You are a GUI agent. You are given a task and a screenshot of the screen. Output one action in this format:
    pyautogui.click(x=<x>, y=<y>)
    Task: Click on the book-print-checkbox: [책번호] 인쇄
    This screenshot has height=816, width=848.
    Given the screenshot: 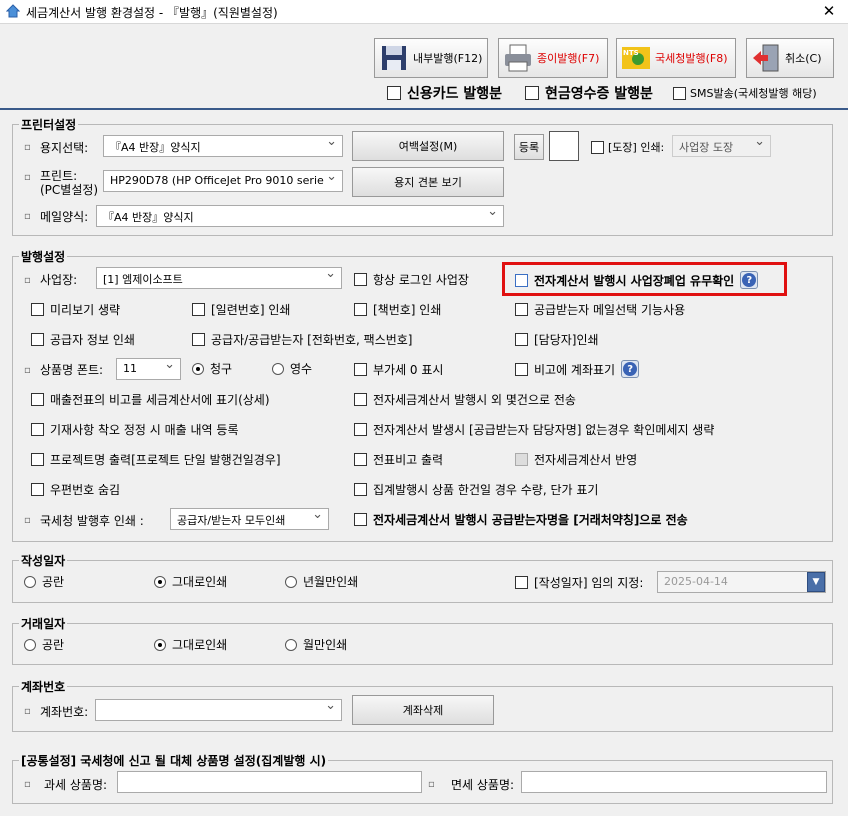 What is the action you would take?
    pyautogui.click(x=397, y=309)
    